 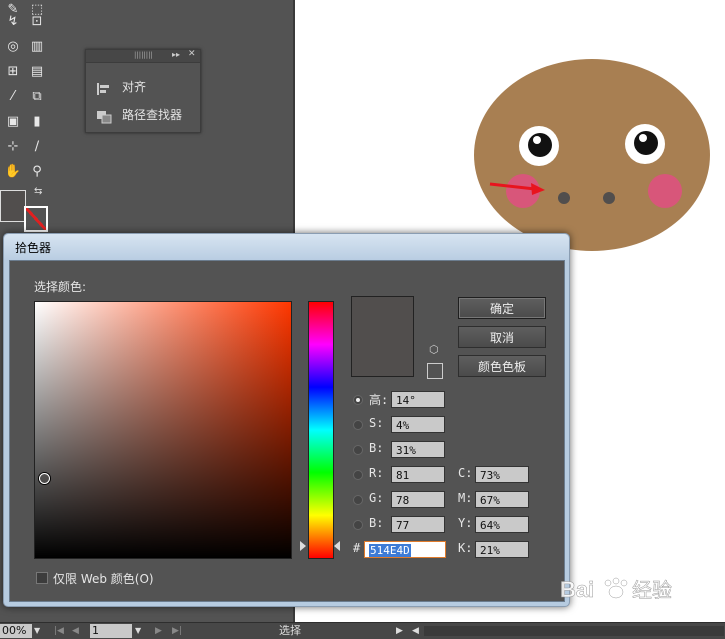 What do you see at coordinates (609, 198) in the screenshot?
I see `right-nostril` at bounding box center [609, 198].